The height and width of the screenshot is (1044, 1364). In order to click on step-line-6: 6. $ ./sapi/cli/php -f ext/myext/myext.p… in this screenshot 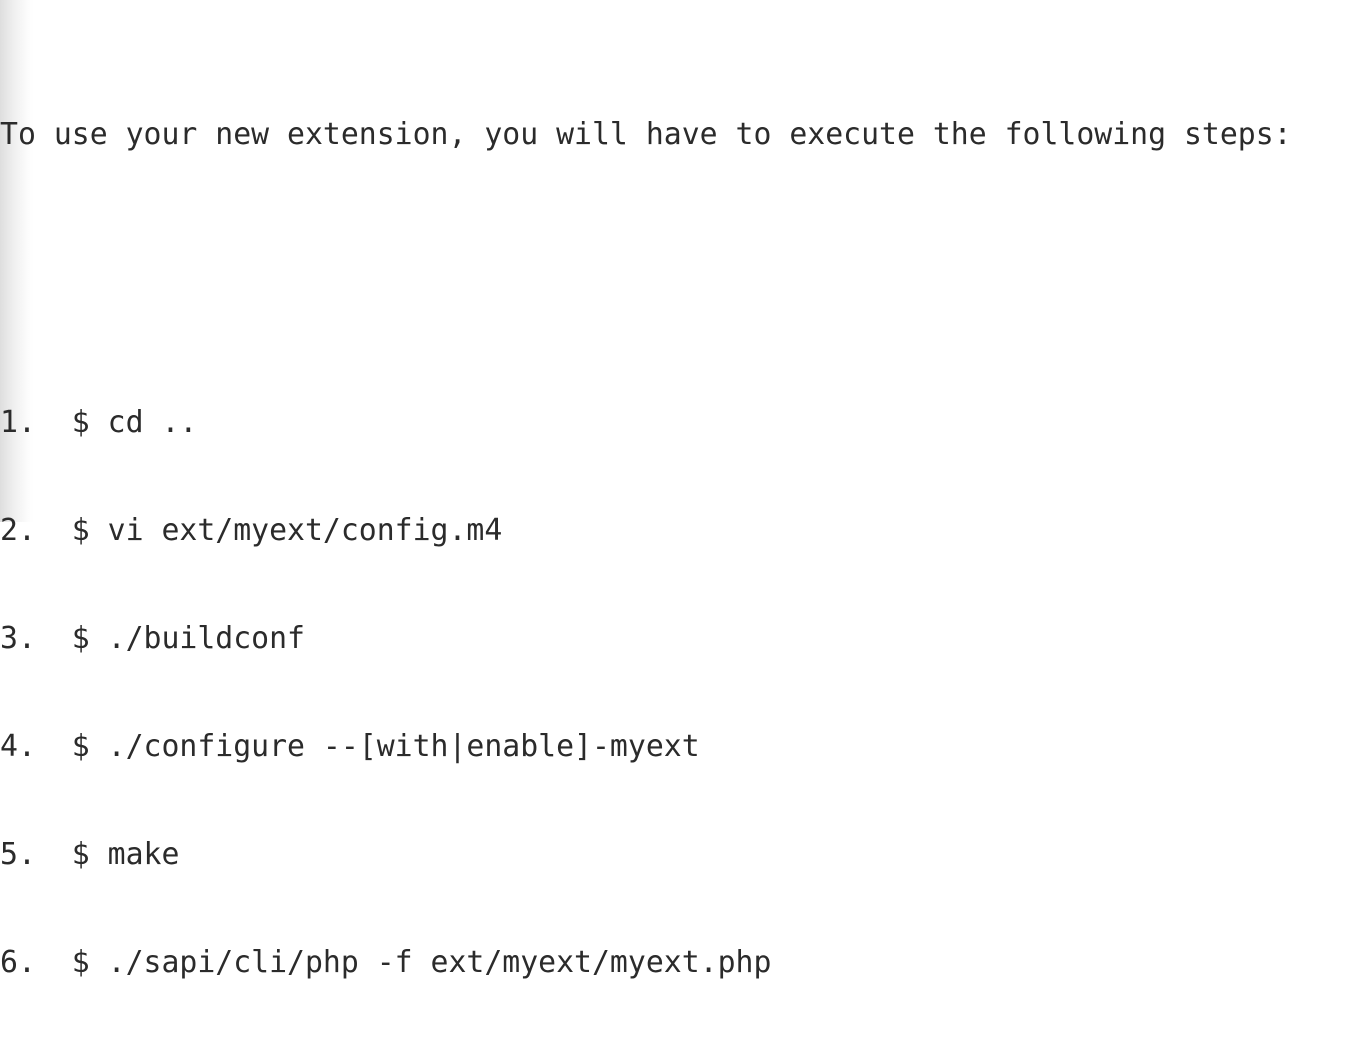, I will do `click(386, 962)`.